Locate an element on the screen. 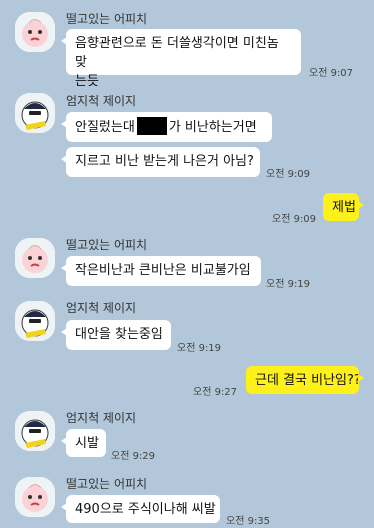 This screenshot has height=528, width=374. message-bubble-mine: 근데 결국 비난임?? is located at coordinates (305, 380).